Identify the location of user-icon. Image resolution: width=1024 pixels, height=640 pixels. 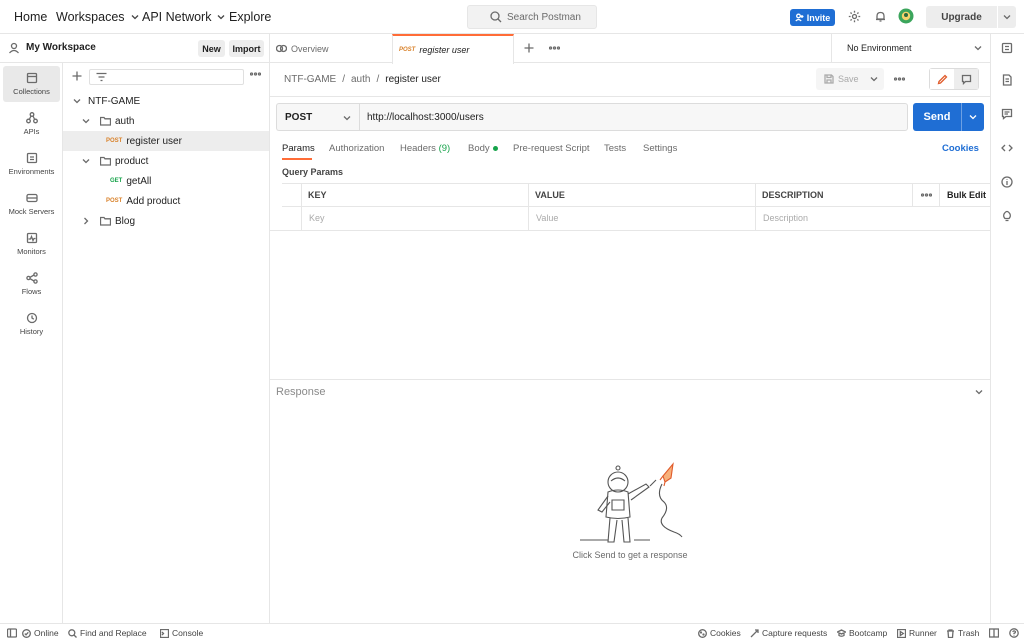
(14, 48).